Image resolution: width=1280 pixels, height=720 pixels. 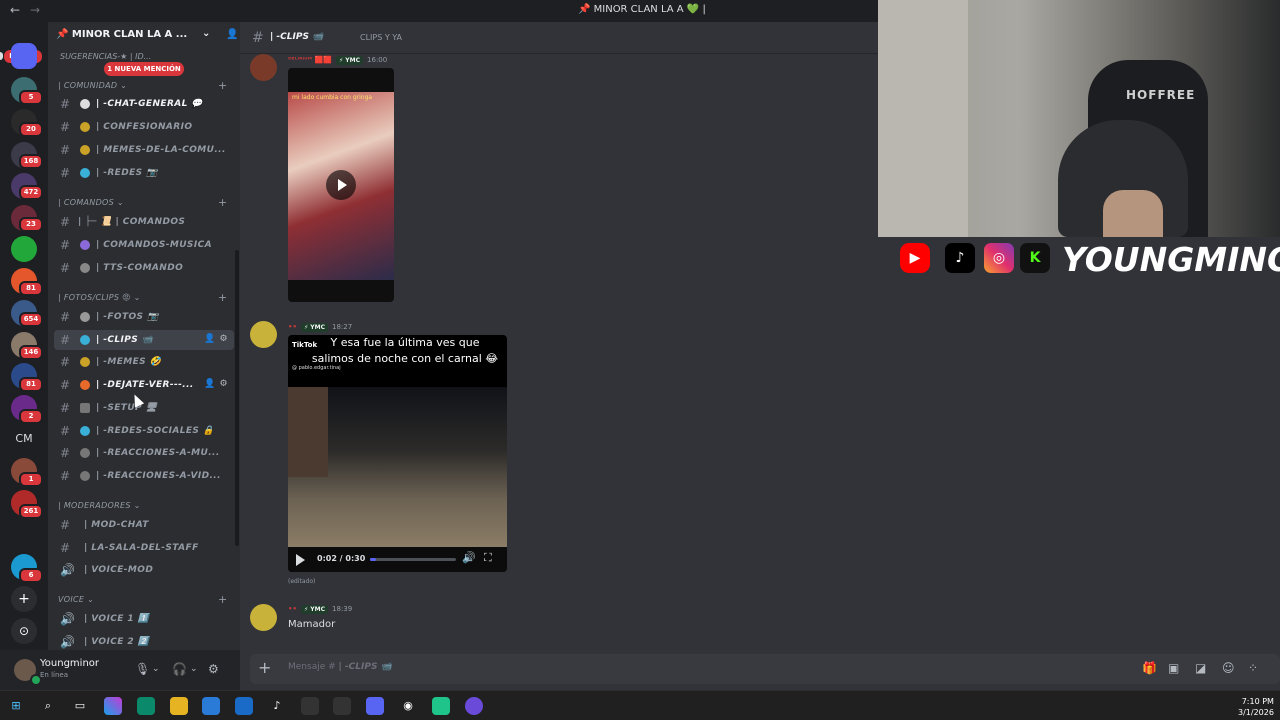 What do you see at coordinates (1253, 668) in the screenshot?
I see `apps-icon: ⁘` at bounding box center [1253, 668].